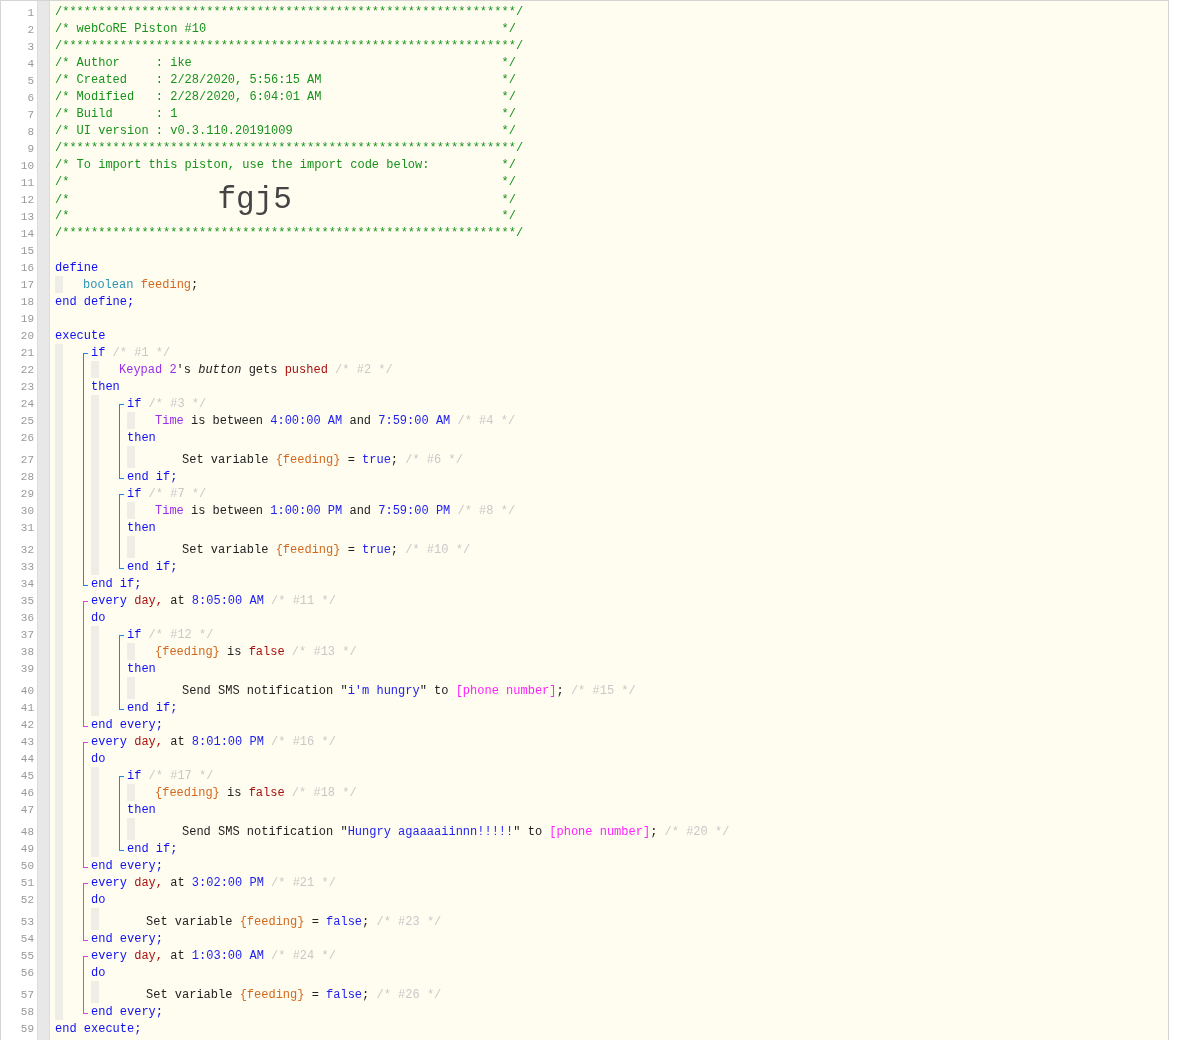 Image resolution: width=1178 pixels, height=1040 pixels. I want to click on line-number: 30, so click(27, 511).